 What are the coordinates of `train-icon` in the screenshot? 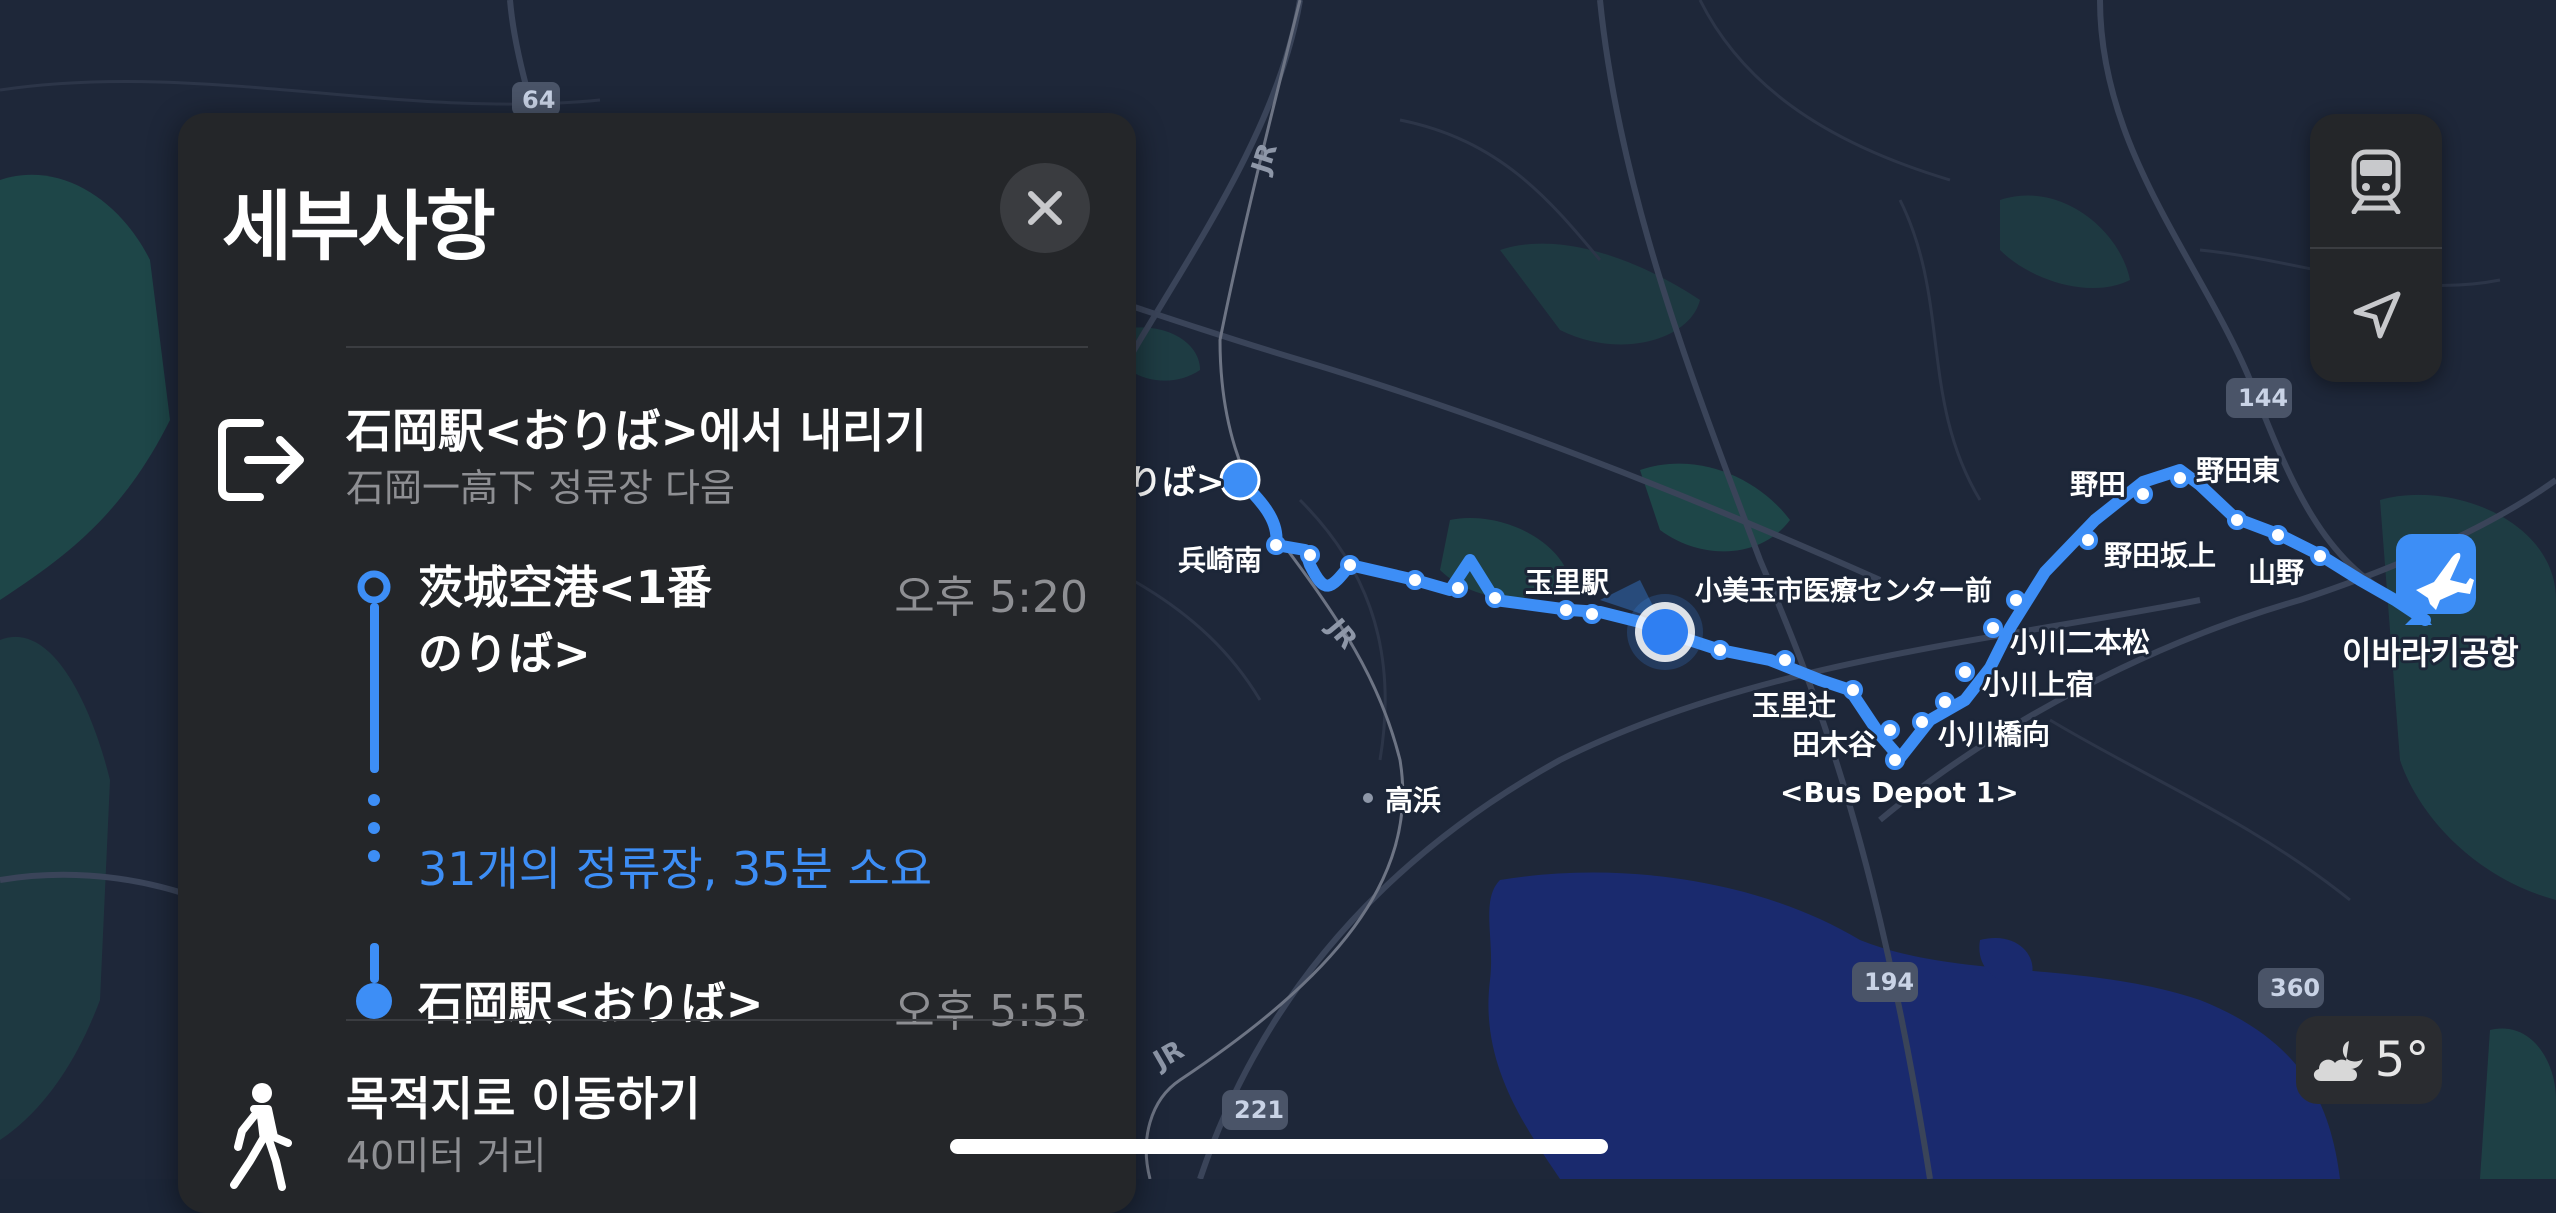 It's located at (2376, 181).